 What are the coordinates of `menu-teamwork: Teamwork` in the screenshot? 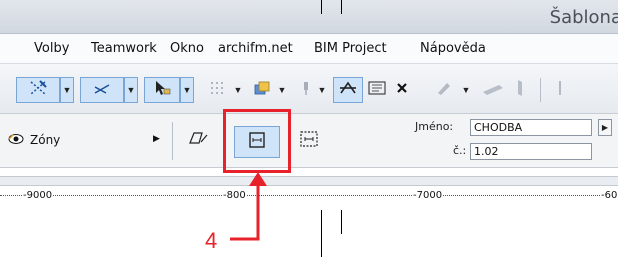 It's located at (124, 48).